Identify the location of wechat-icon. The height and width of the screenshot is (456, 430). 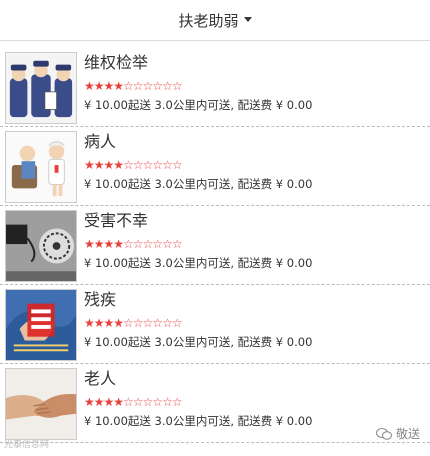
(383, 433).